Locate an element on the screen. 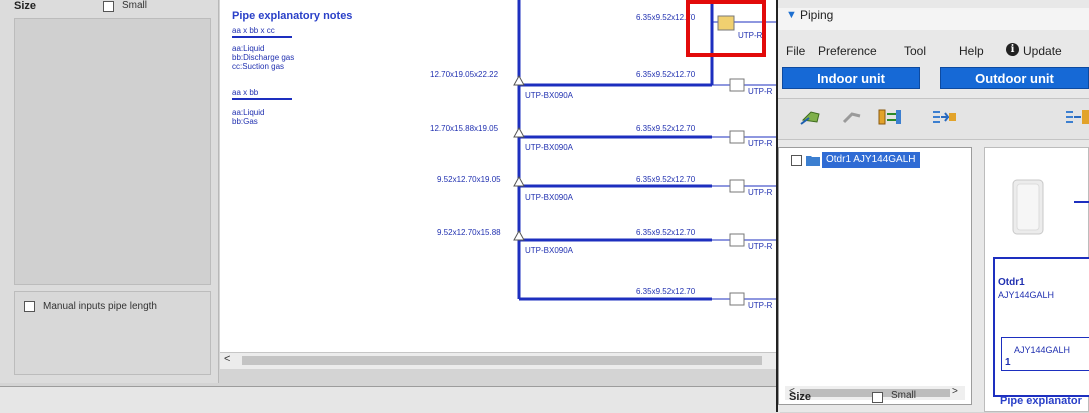 The width and height of the screenshot is (1089, 413). menu-file: File is located at coordinates (795, 51).